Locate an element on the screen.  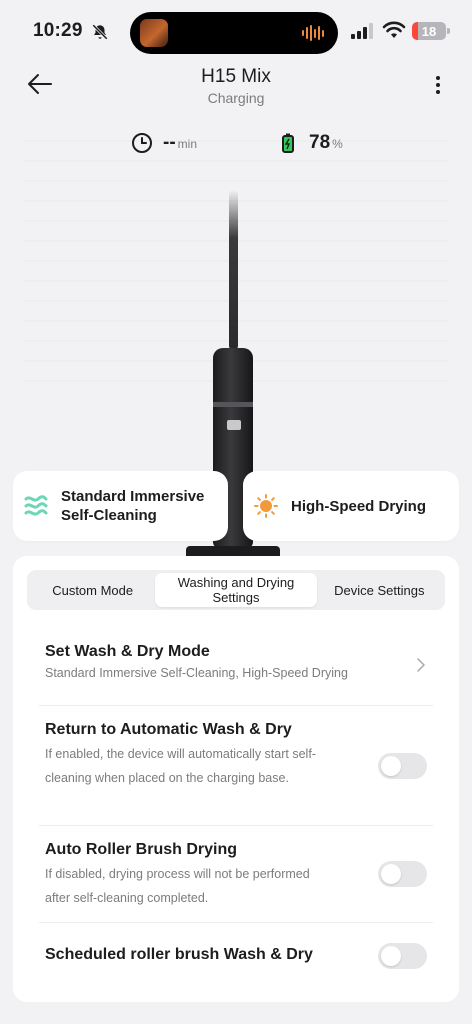
time-value: -- is located at coordinates (169, 142).